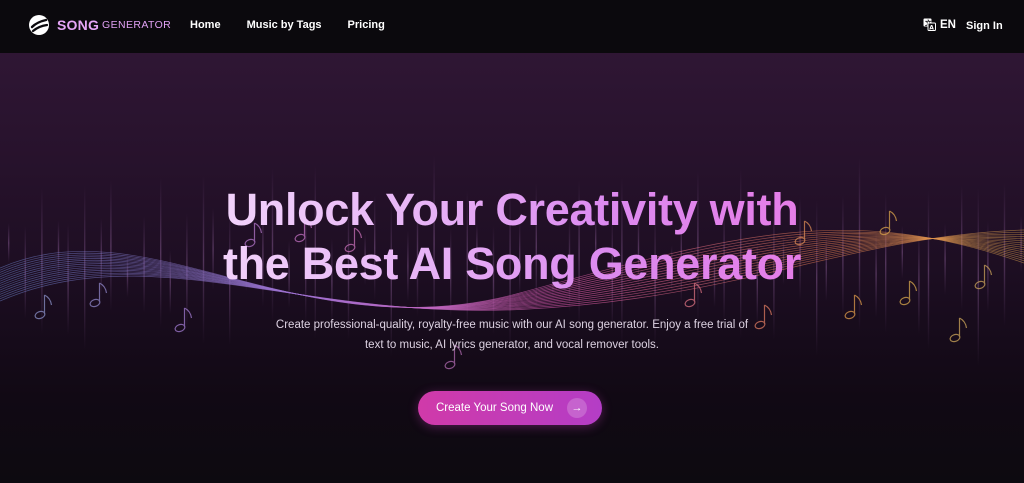 This screenshot has height=483, width=1024. Describe the element at coordinates (366, 25) in the screenshot. I see `nav-item-pricing: Pricing` at that location.